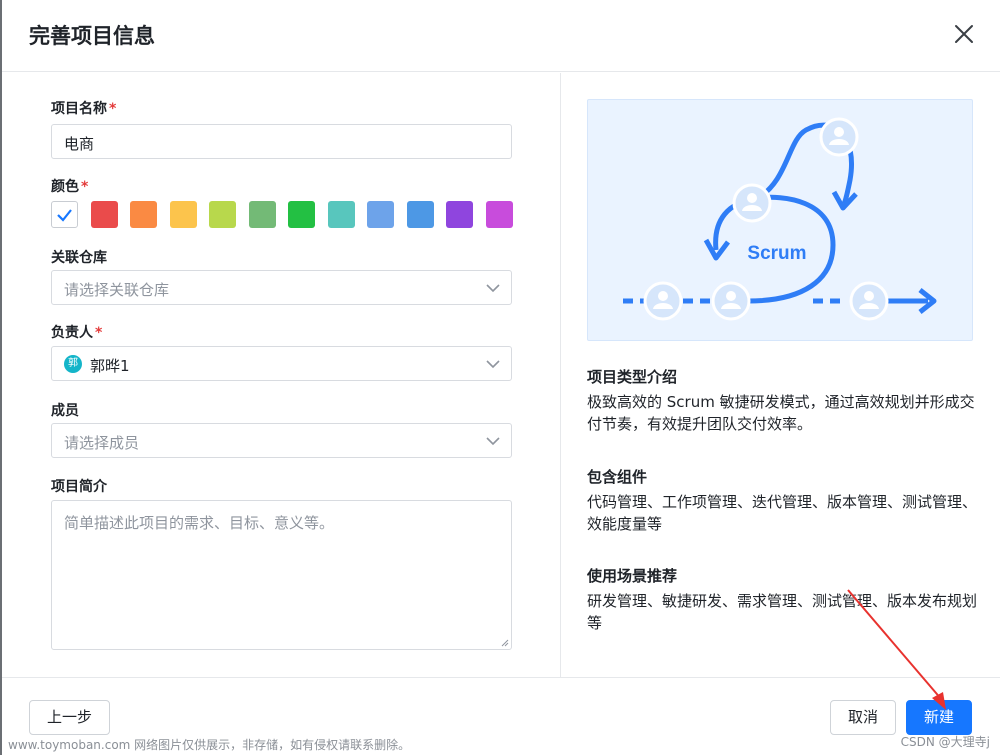  I want to click on resize-handle-icon, so click(504, 642).